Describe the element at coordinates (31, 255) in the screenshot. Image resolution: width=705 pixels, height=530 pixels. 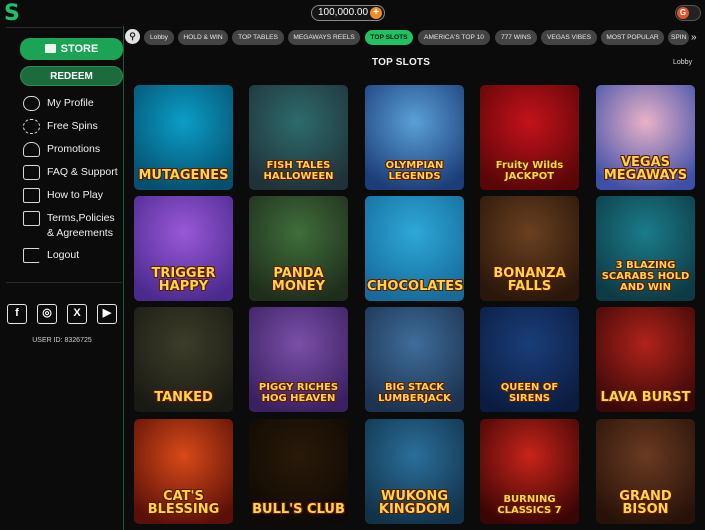
I see `logout-icon` at that location.